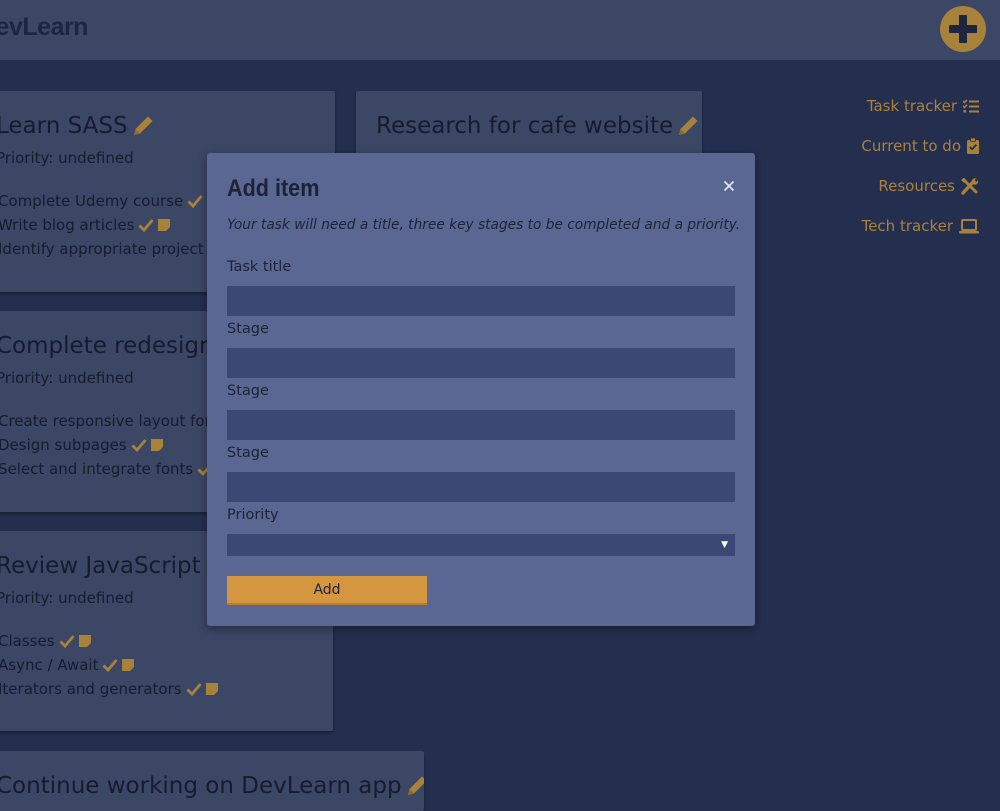 The image size is (1000, 811). I want to click on priority-select: ▼, so click(481, 545).